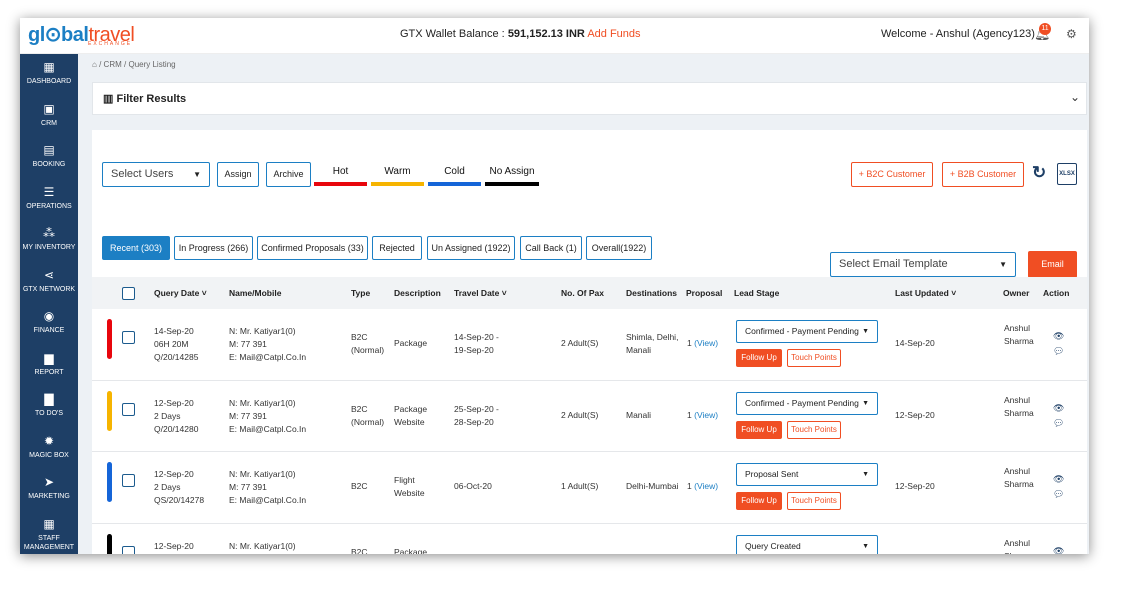 The image size is (1131, 599). Describe the element at coordinates (471, 248) in the screenshot. I see `tab-un-assigned: Un Assigned (1922)` at that location.